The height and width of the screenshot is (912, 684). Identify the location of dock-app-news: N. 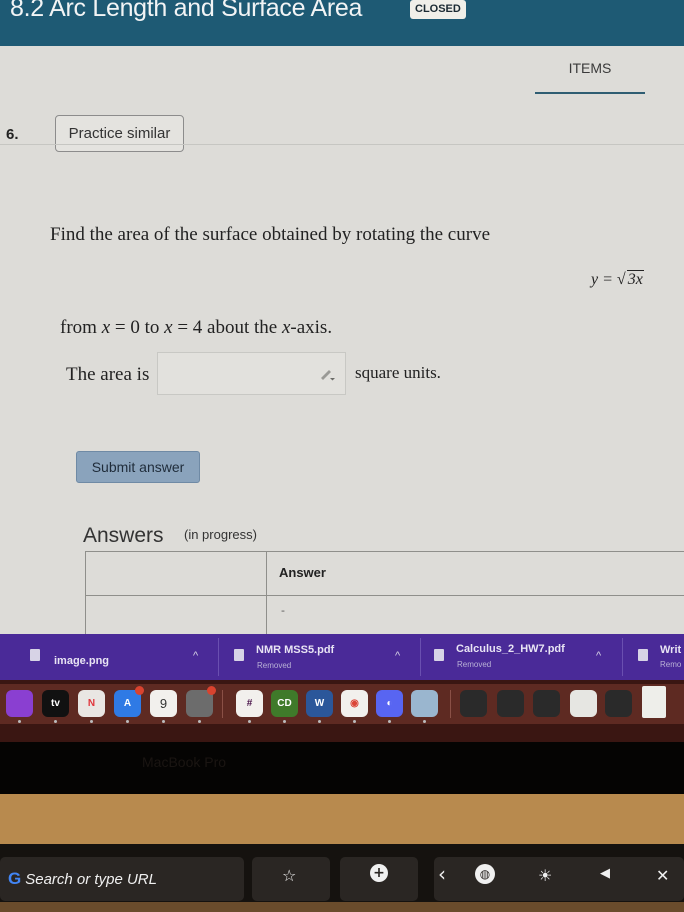
(91, 703).